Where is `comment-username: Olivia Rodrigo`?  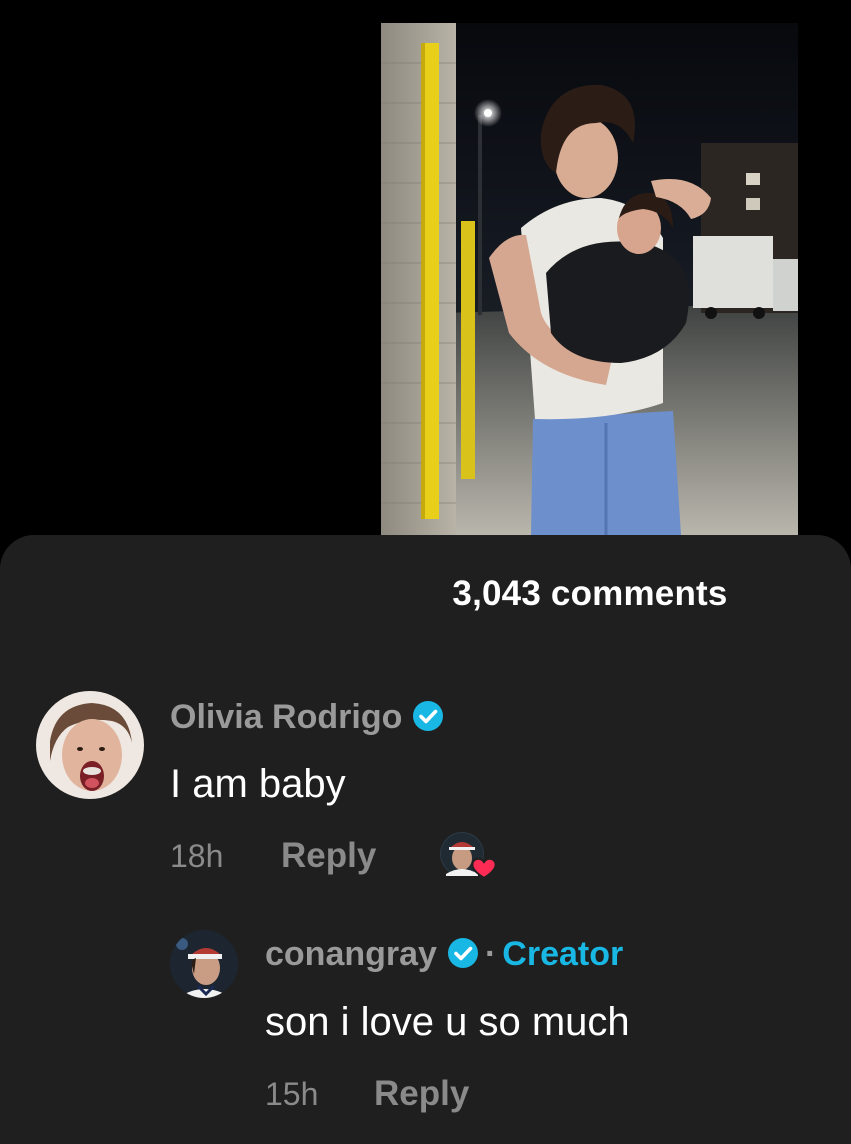
comment-username: Olivia Rodrigo is located at coordinates (307, 717).